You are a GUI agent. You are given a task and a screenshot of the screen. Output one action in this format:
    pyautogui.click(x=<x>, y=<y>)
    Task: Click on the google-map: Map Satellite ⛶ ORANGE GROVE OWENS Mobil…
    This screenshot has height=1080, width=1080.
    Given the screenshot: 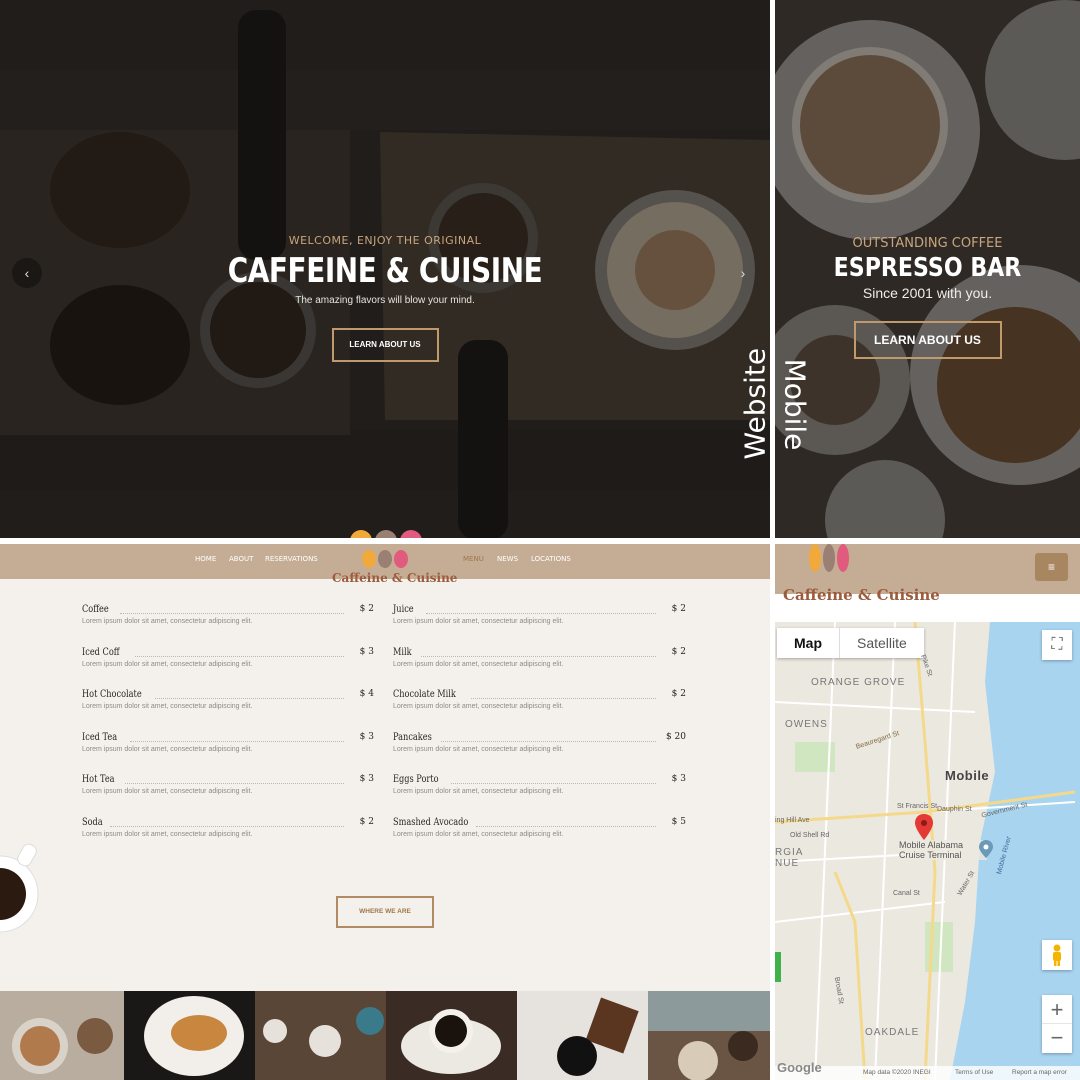 What is the action you would take?
    pyautogui.click(x=927, y=851)
    